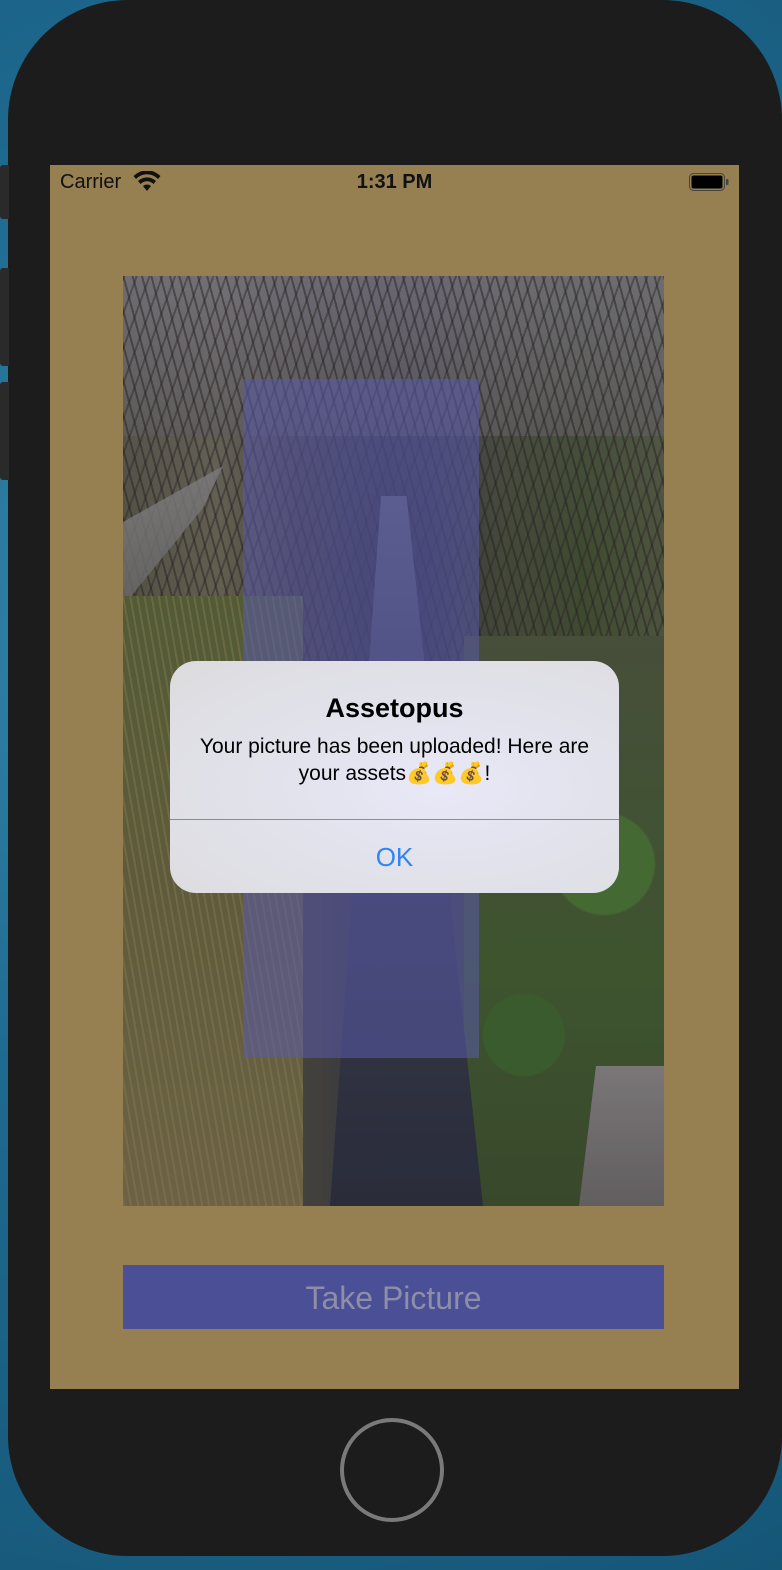 This screenshot has width=782, height=1570. I want to click on mute-switch, so click(4, 192).